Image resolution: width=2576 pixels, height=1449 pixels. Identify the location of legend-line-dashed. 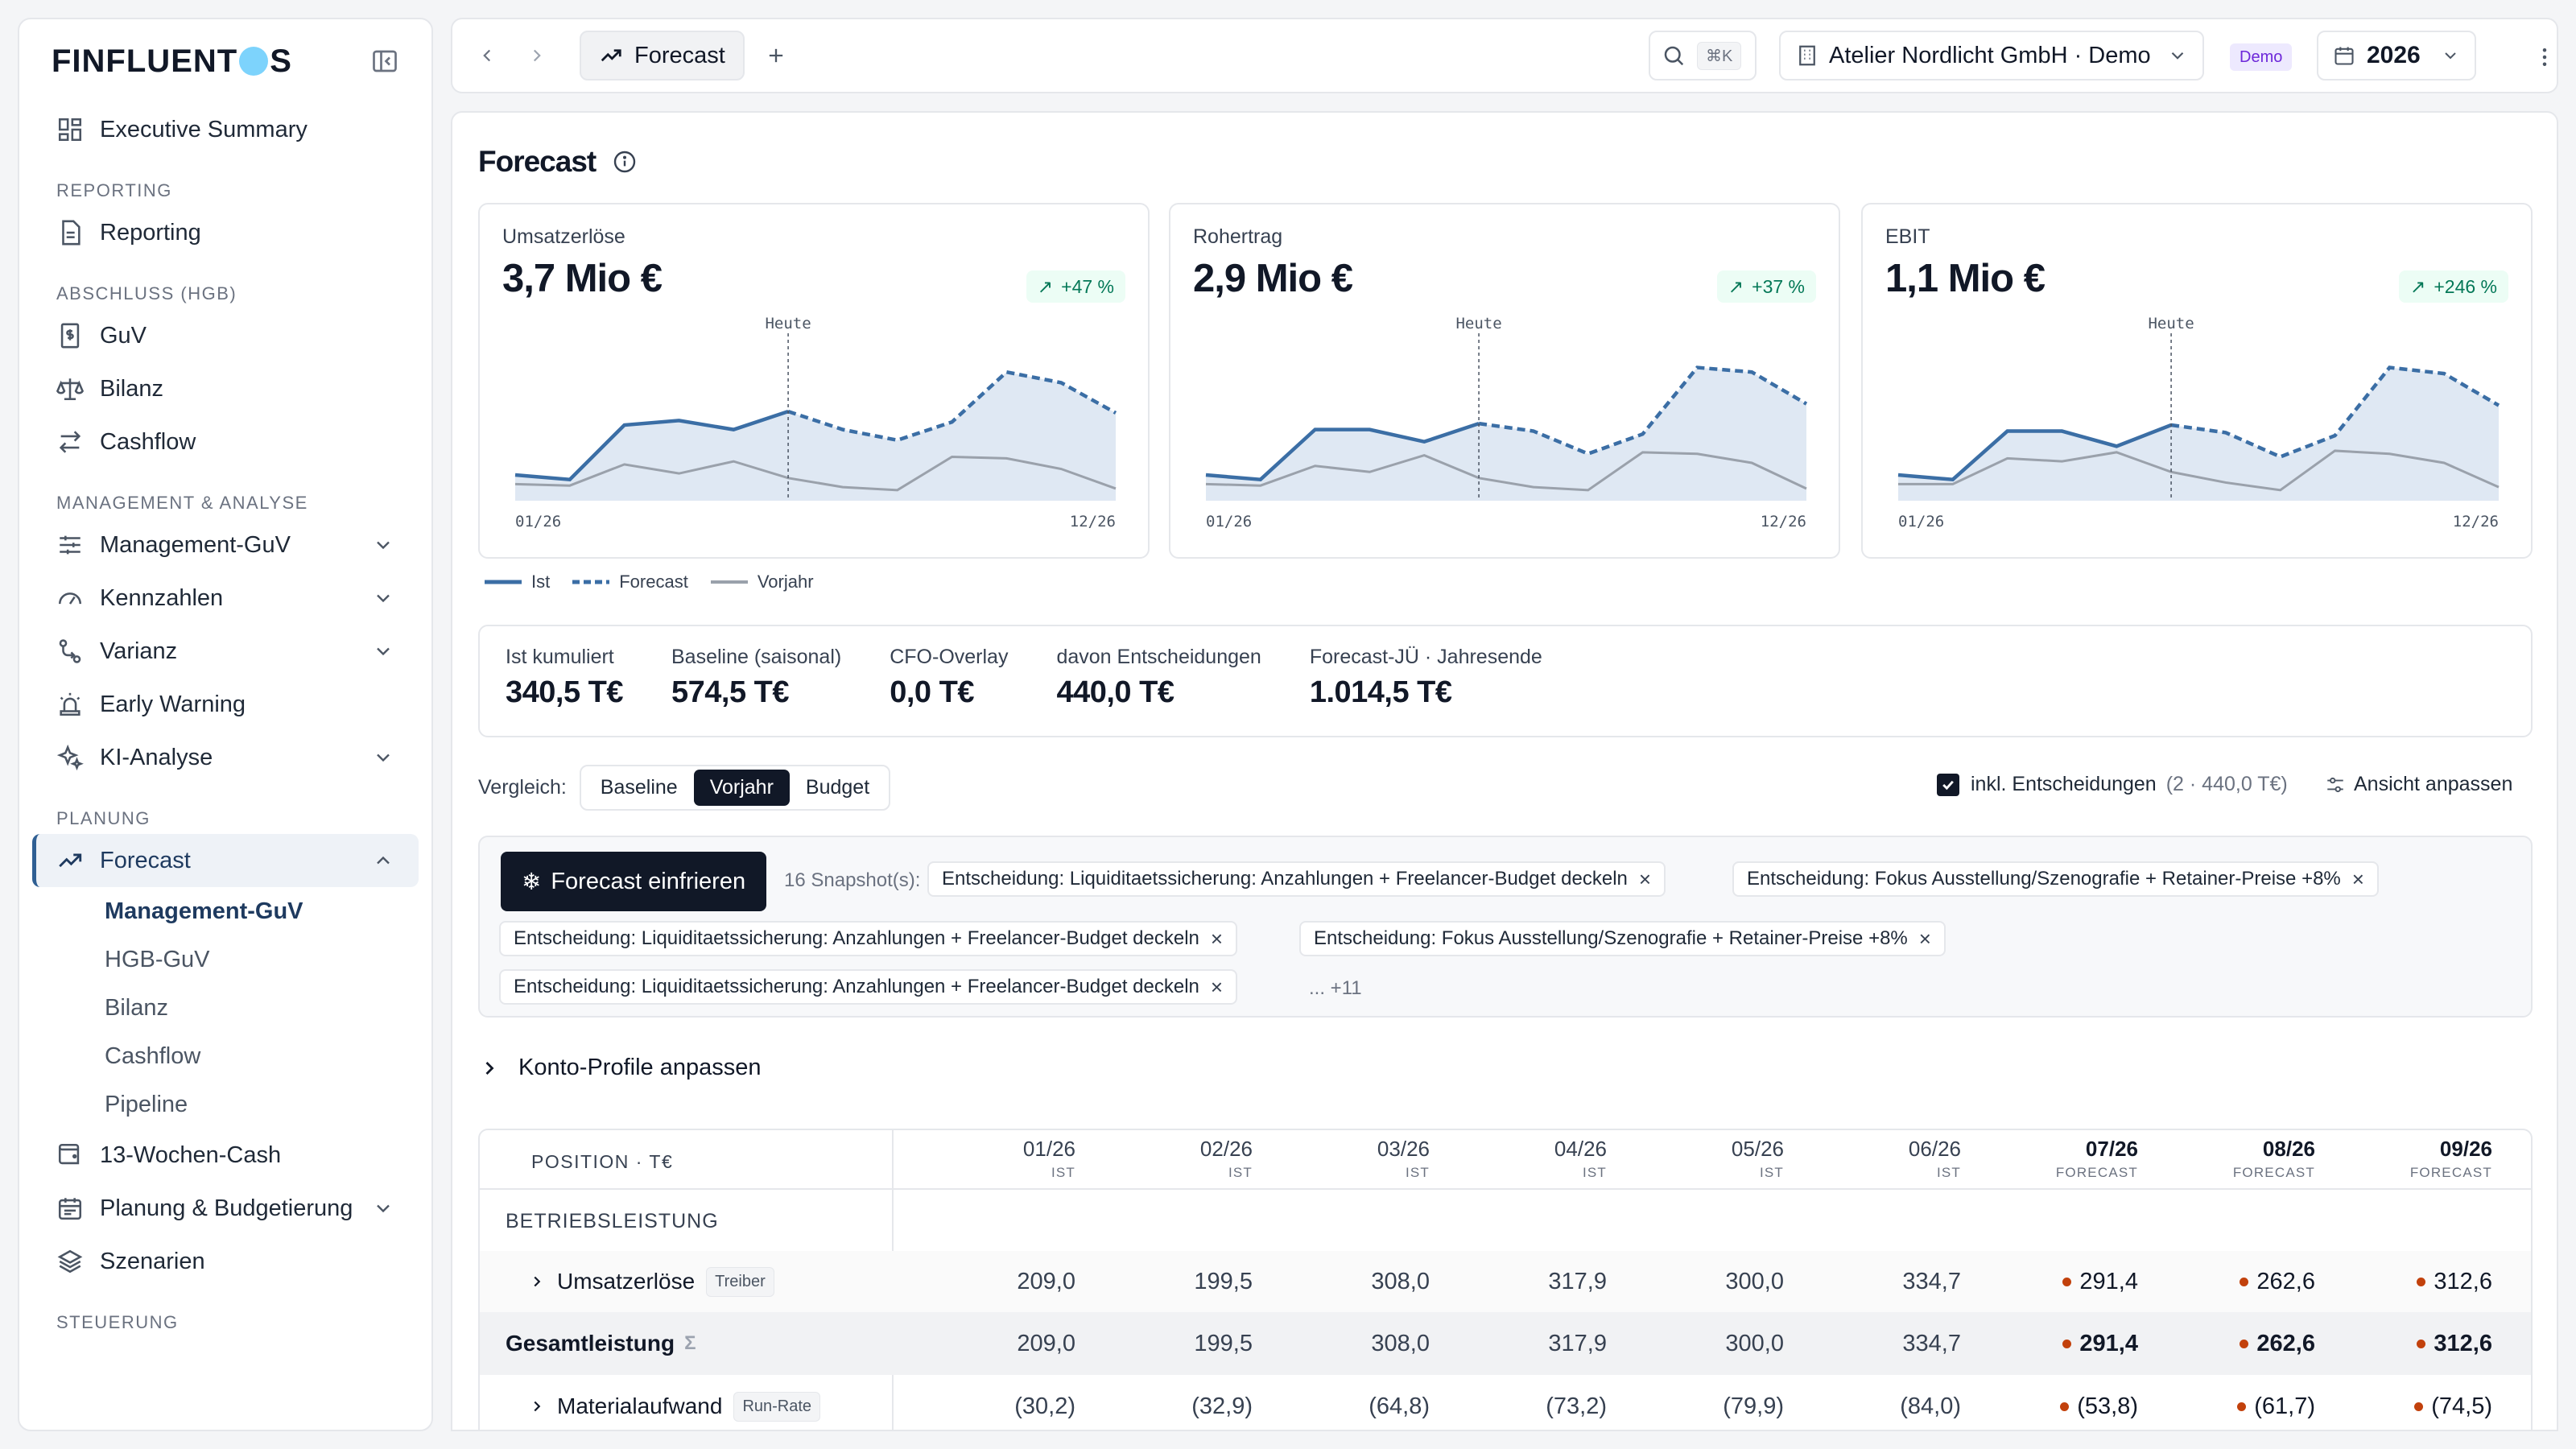
(591, 582).